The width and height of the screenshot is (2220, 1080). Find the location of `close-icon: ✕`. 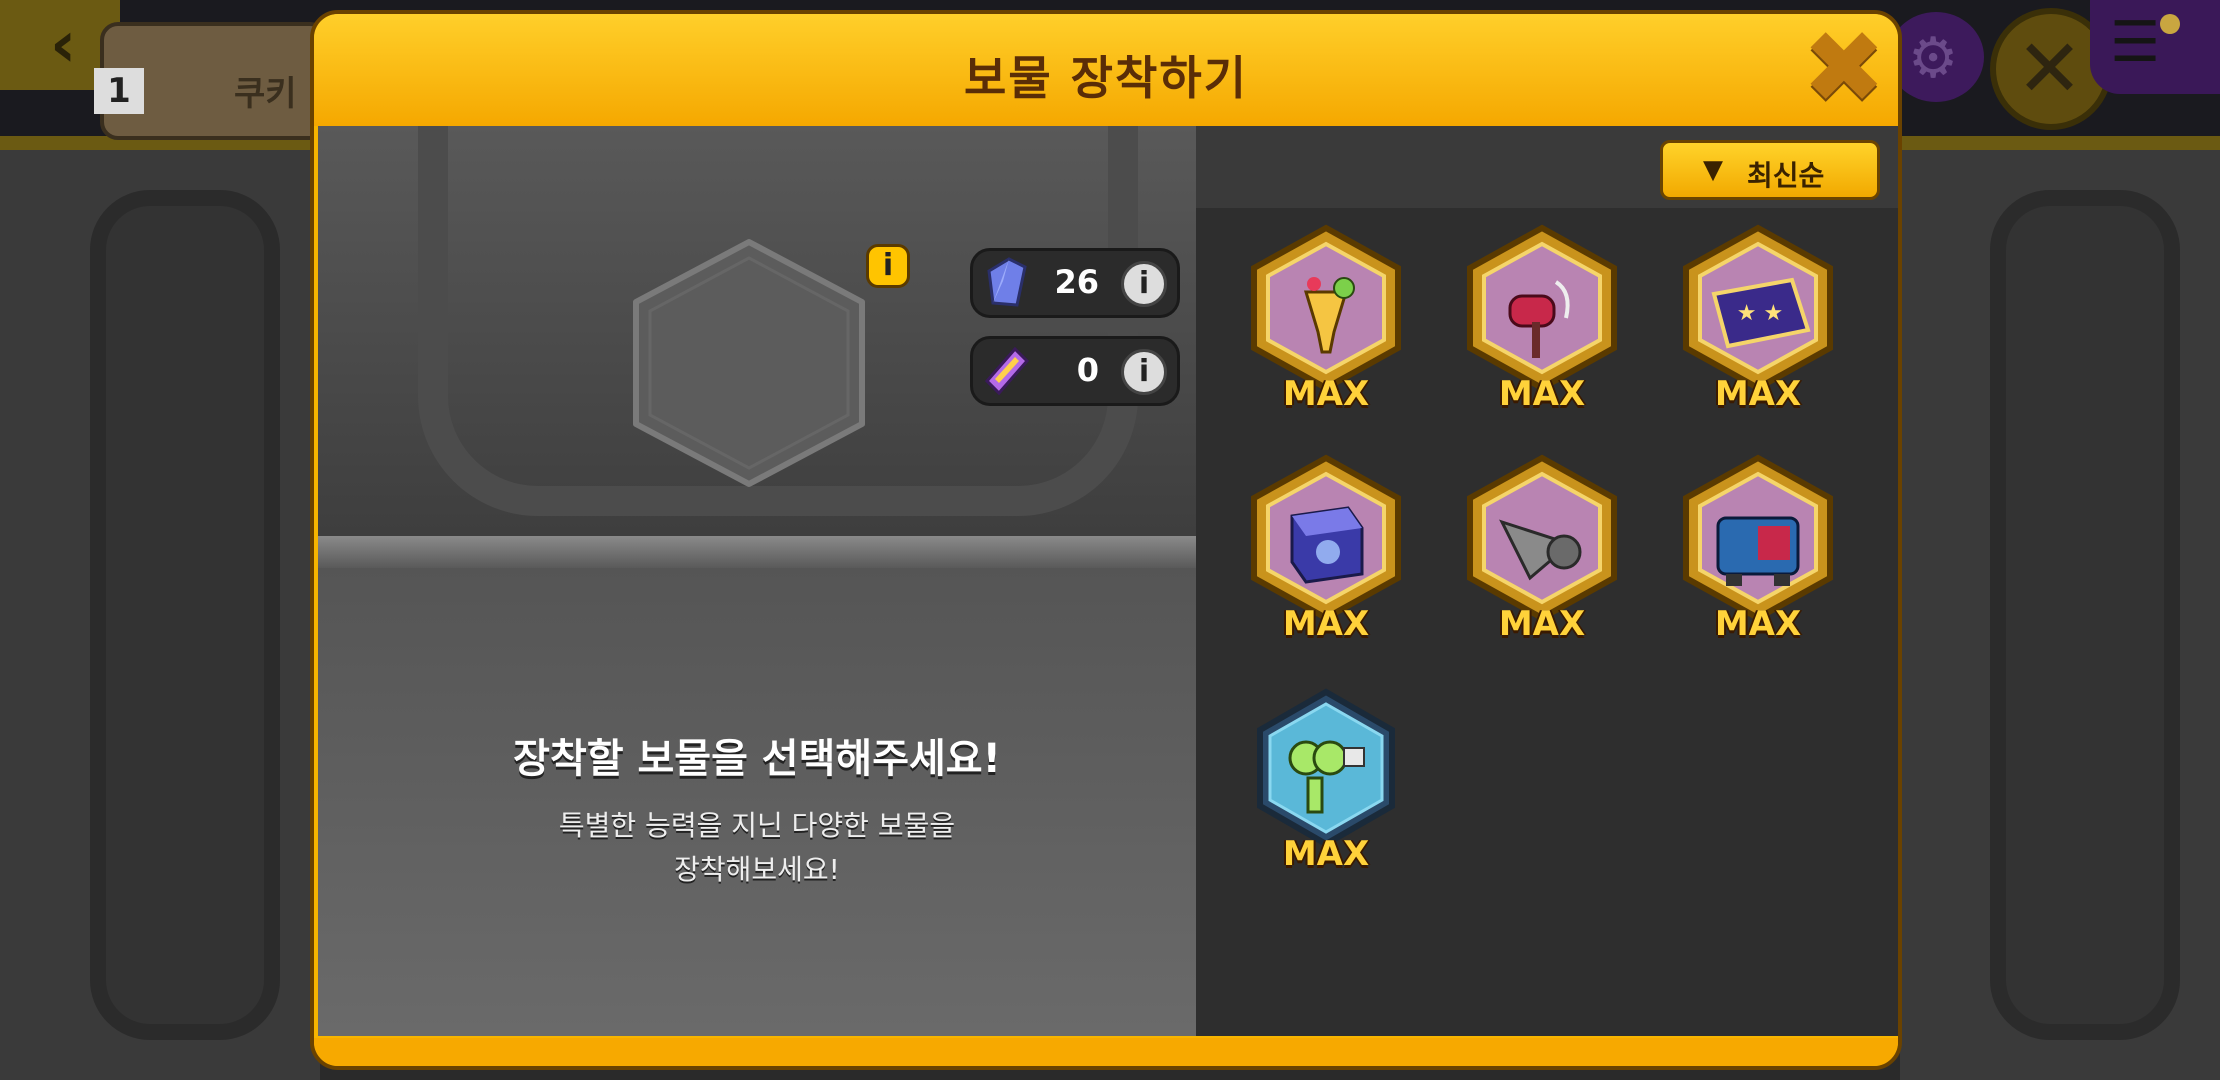

close-icon: ✕ is located at coordinates (2050, 68).